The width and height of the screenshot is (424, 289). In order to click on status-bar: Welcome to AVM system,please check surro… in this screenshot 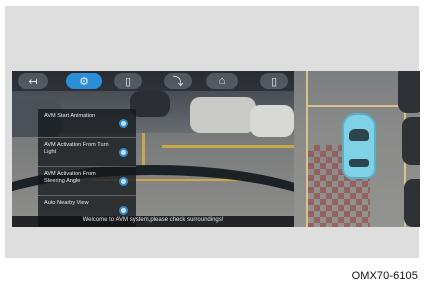, I will do `click(153, 221)`.